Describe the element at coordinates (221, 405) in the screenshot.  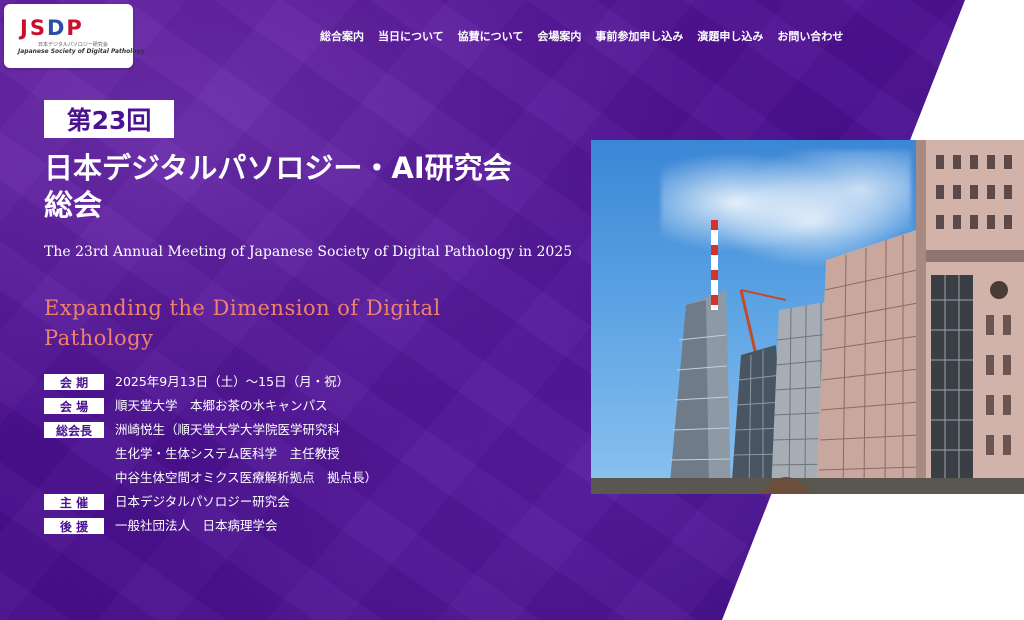
I see `info-value: 順天堂大学 本郷お茶の水キャンパス` at that location.